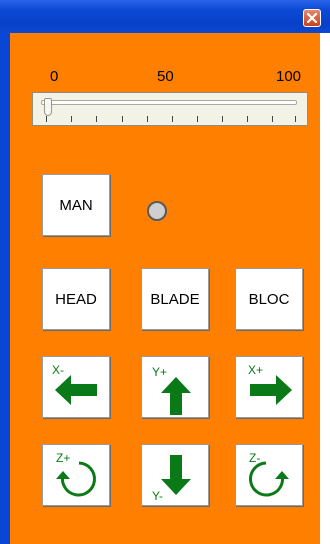  What do you see at coordinates (165, 76) in the screenshot?
I see `slider-mid-label: 50` at bounding box center [165, 76].